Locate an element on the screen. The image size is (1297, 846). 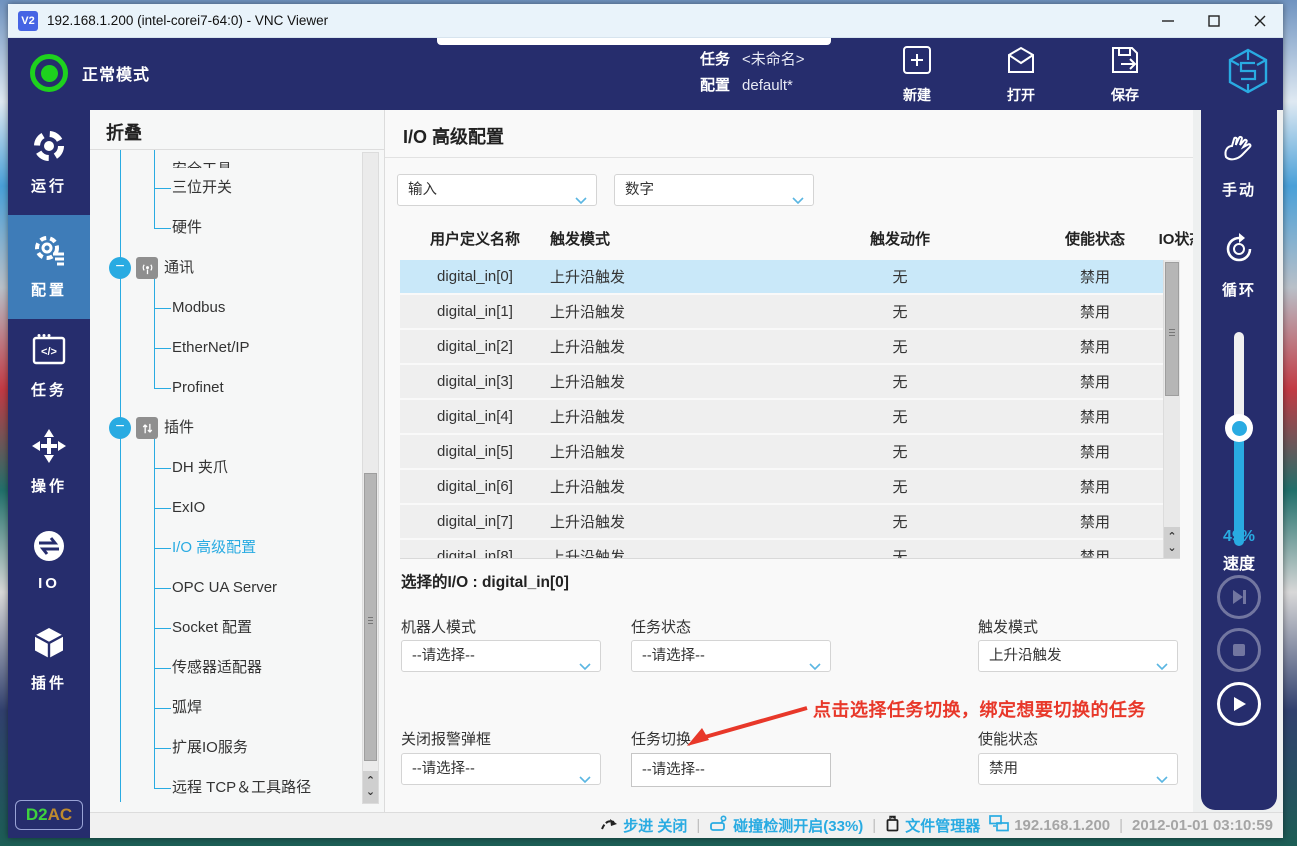
collision-icon is located at coordinates (718, 825).